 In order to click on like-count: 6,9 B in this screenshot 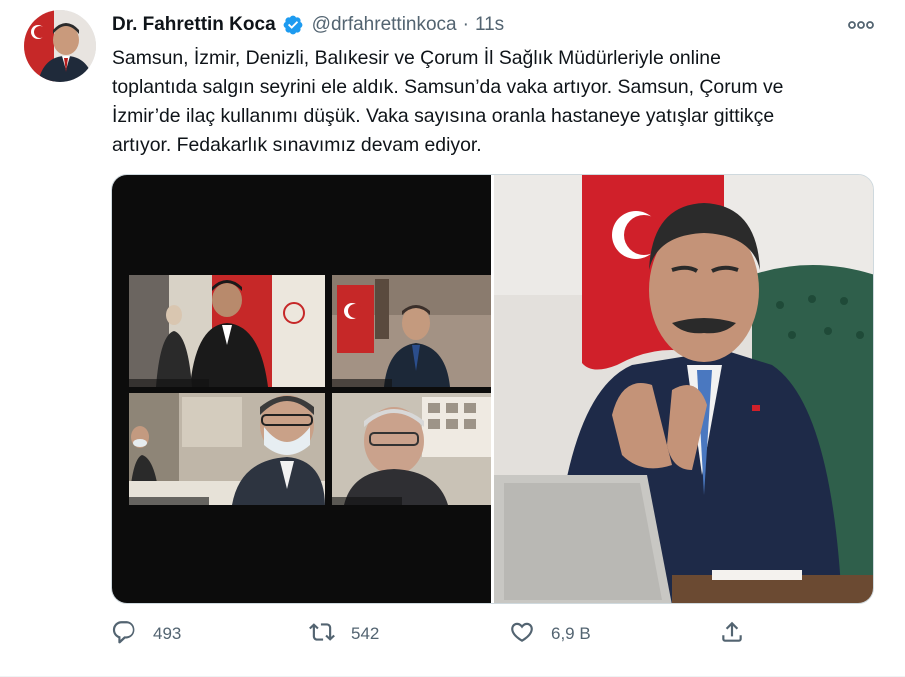, I will do `click(571, 633)`.